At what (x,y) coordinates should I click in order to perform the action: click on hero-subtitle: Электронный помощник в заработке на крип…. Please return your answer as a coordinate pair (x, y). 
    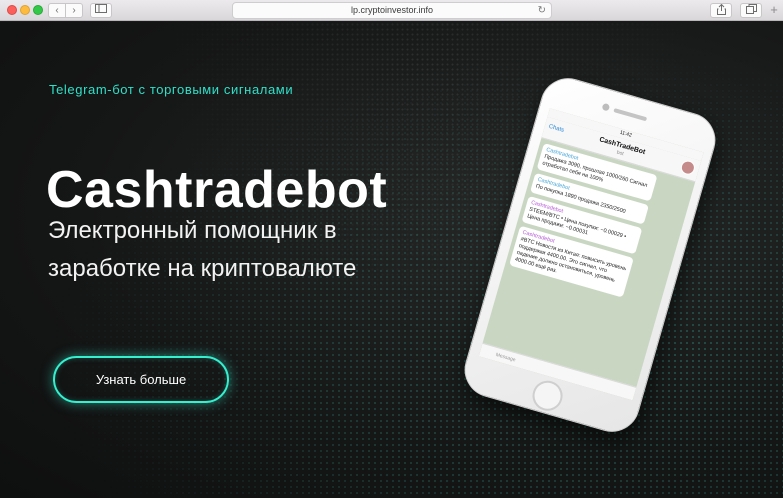
    Looking at the image, I should click on (238, 250).